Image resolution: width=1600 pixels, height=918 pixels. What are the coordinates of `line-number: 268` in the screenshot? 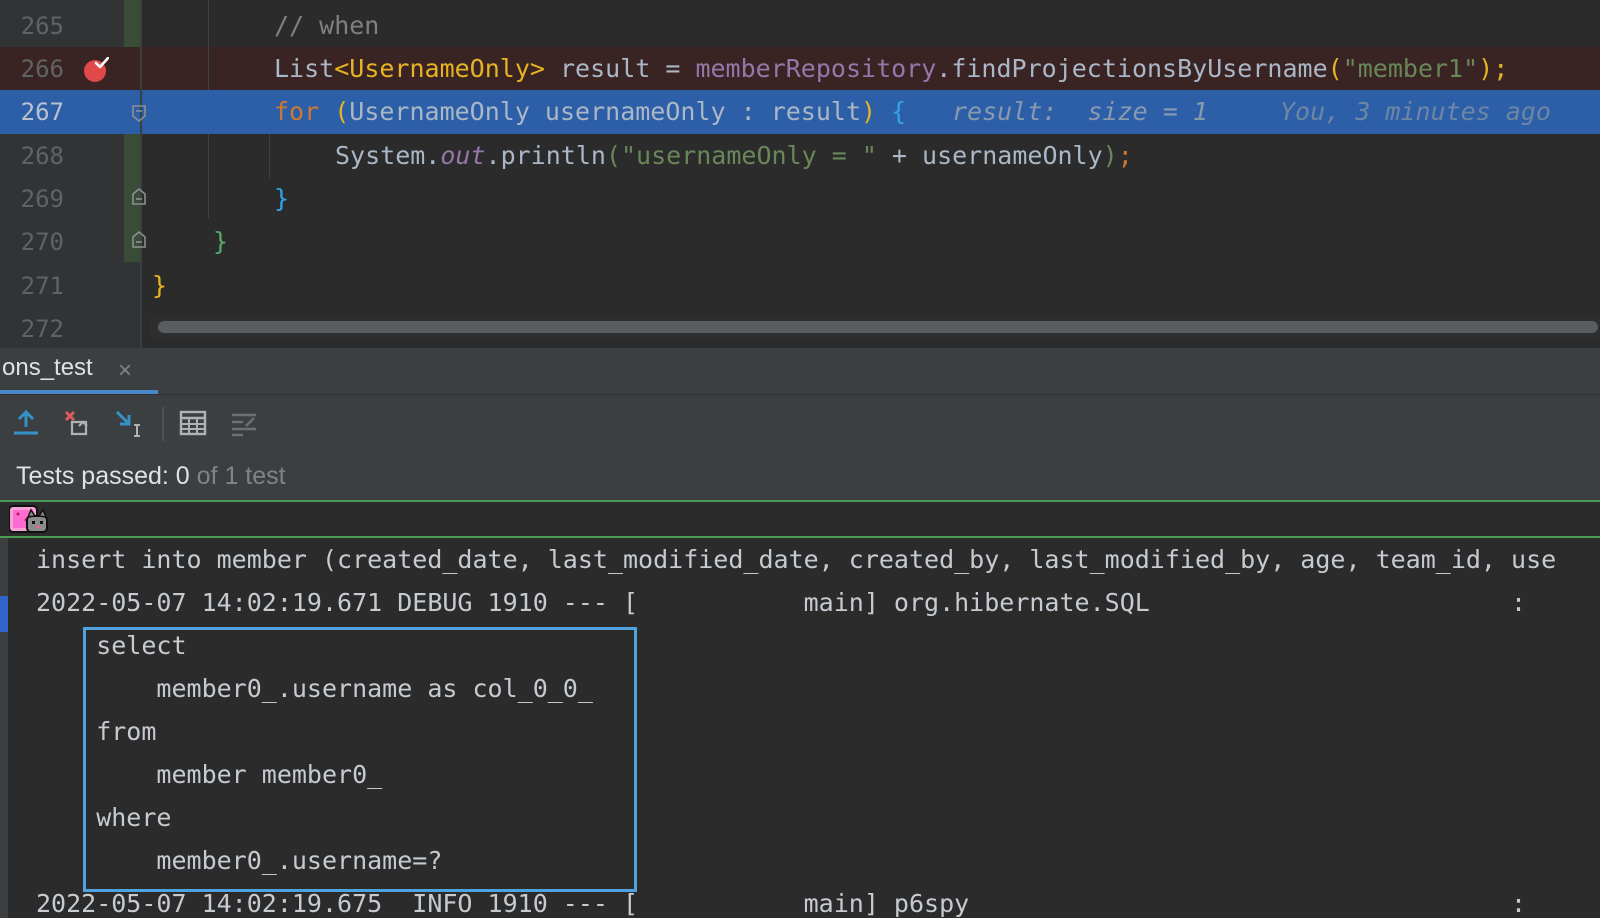 It's located at (42, 156).